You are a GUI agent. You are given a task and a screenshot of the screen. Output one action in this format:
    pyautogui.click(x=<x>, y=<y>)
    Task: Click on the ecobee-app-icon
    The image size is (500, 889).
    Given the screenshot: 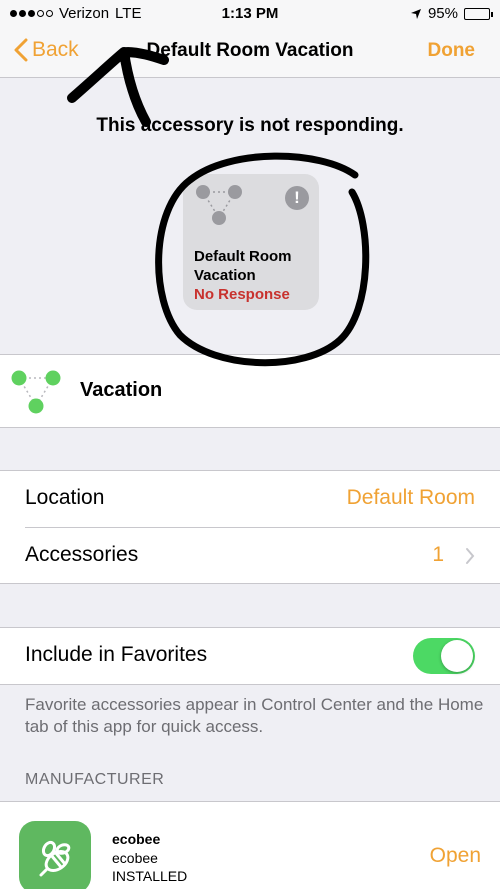 What is the action you would take?
    pyautogui.click(x=55, y=855)
    